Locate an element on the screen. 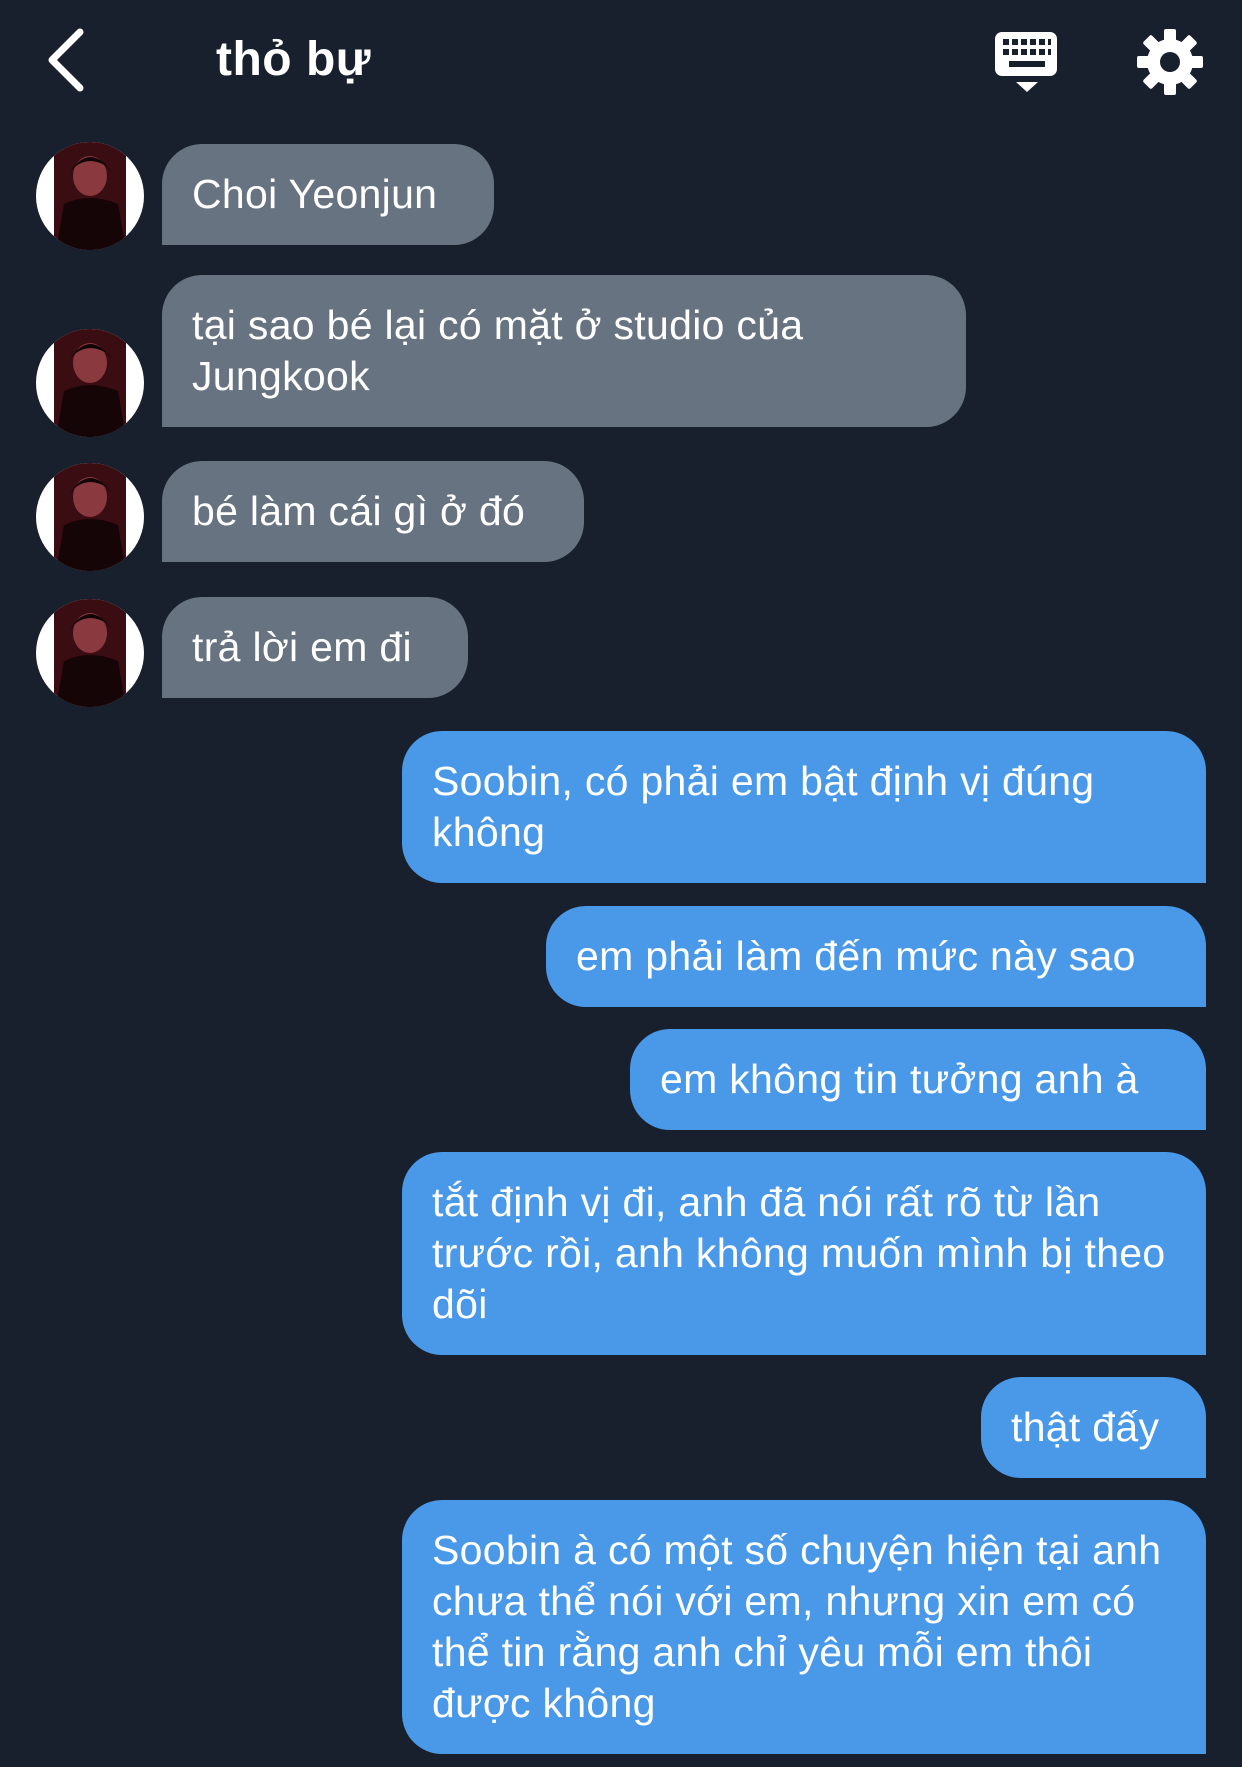  chevron-left-icon is located at coordinates (66, 60).